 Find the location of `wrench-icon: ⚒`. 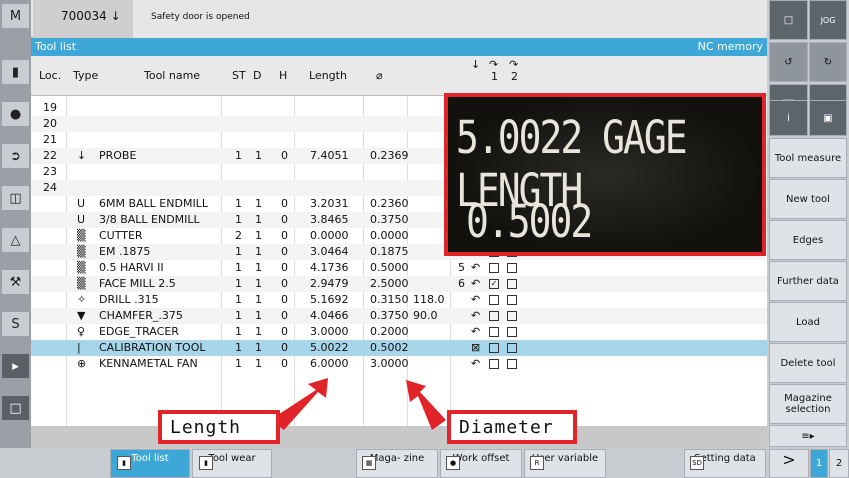

wrench-icon: ⚒ is located at coordinates (15, 282).